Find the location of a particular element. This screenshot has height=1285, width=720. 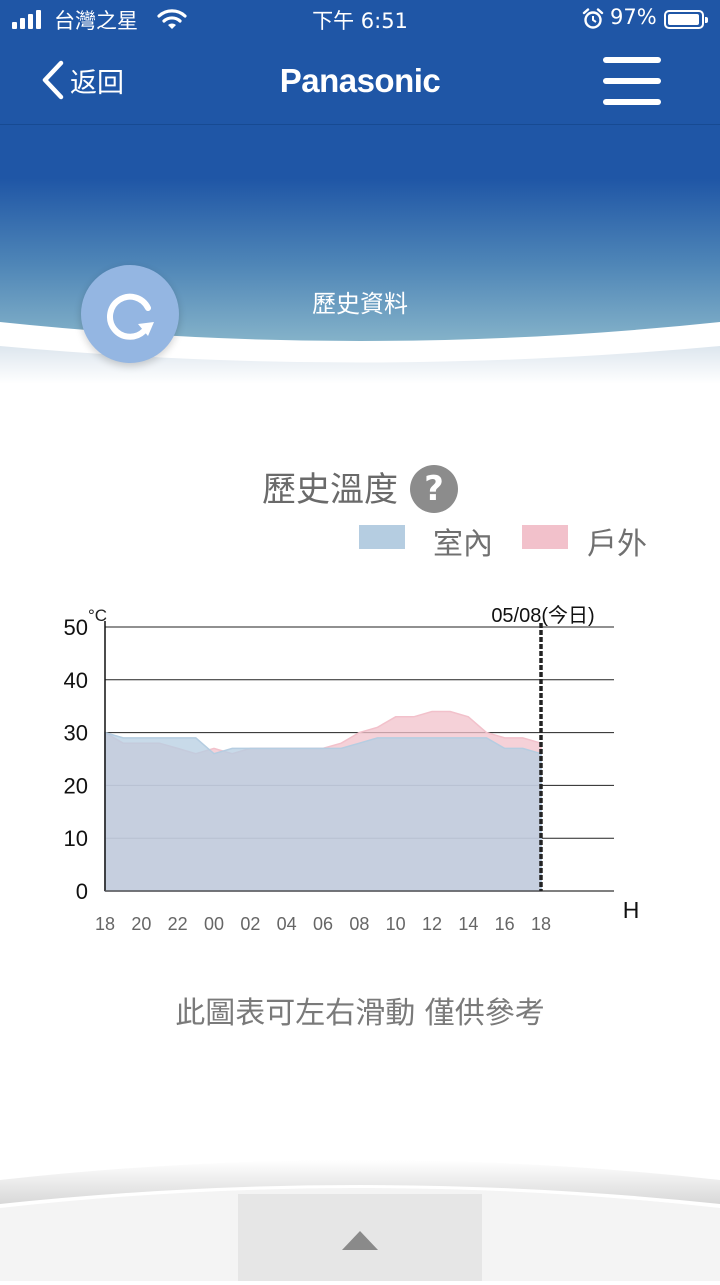

chart-heading: 歷史溫度? is located at coordinates (360, 489).